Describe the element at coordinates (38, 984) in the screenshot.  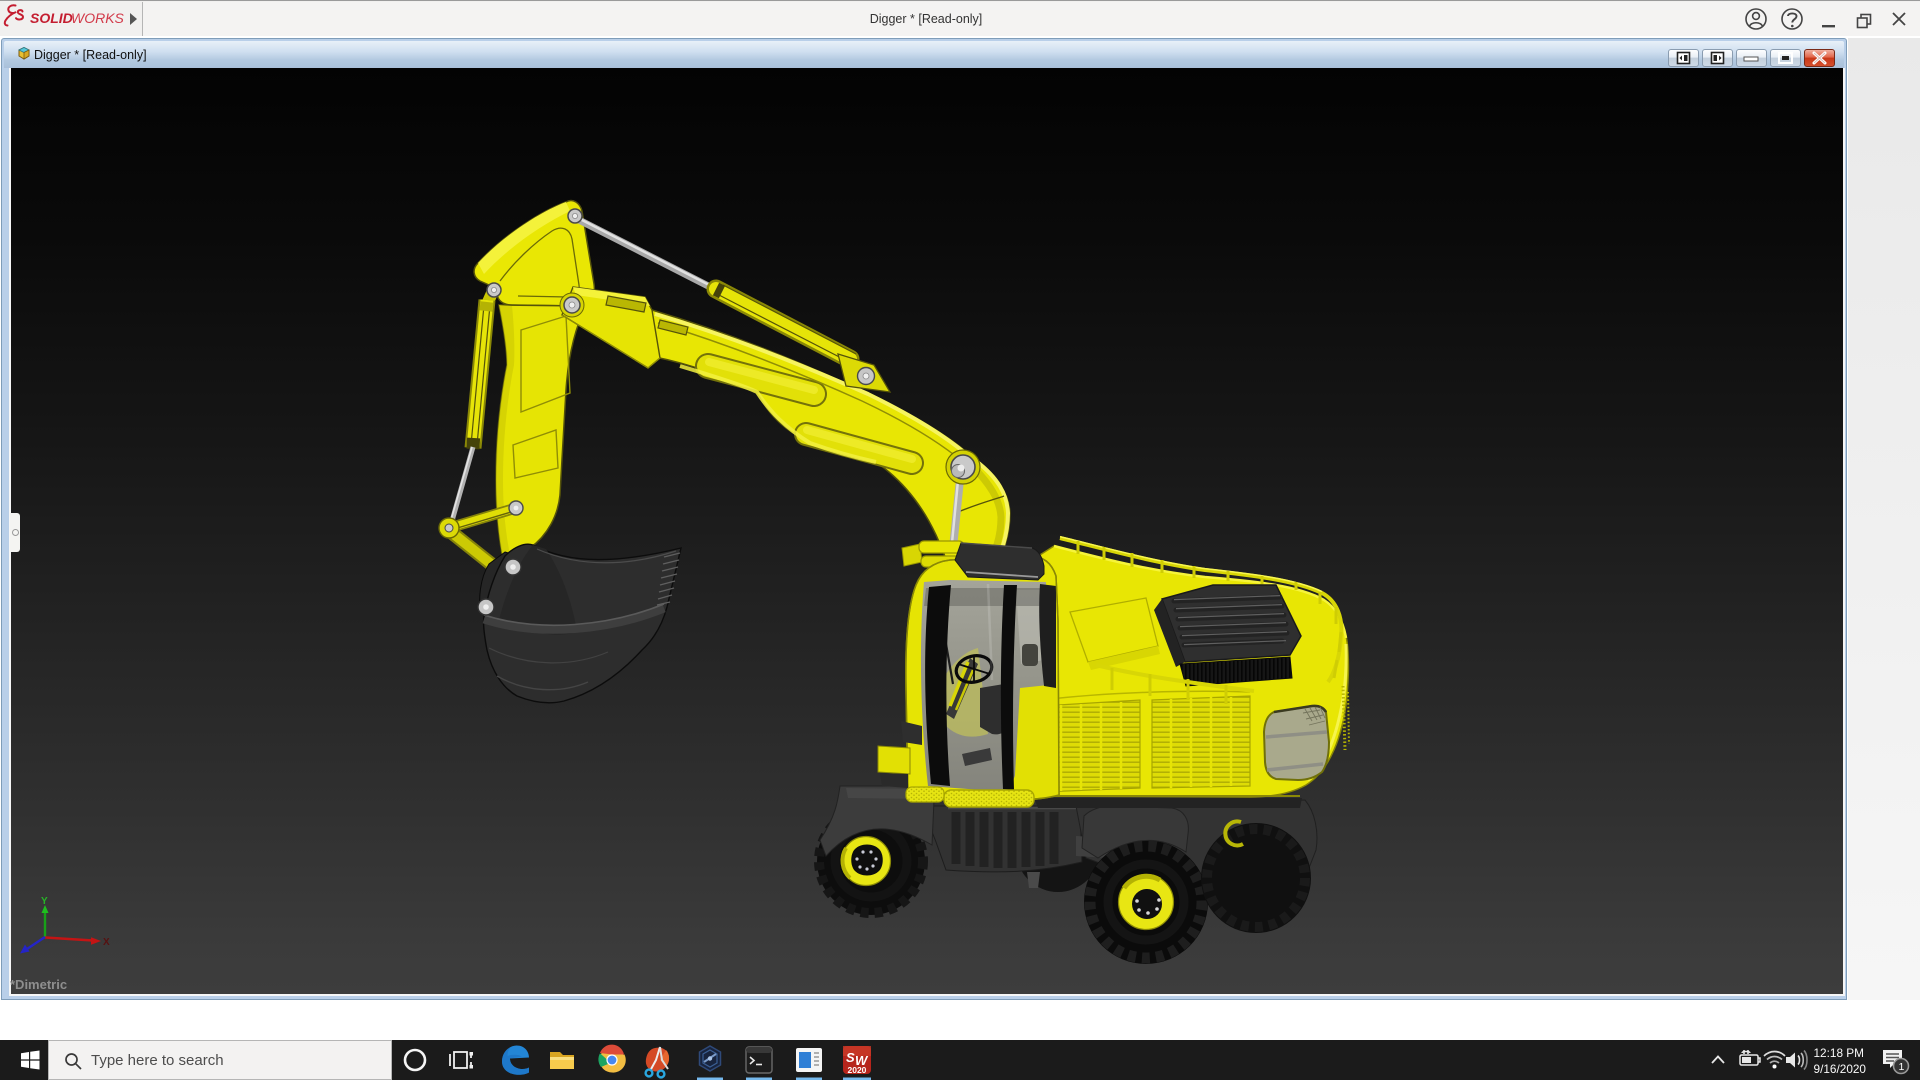
I see `svg-text: *Dimetric` at that location.